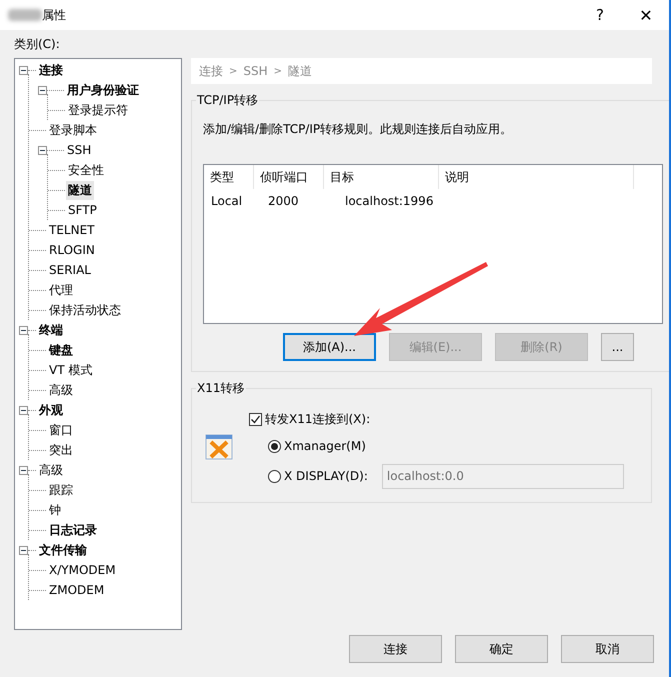  Describe the element at coordinates (61, 490) in the screenshot. I see `tree-item: 跟踪` at that location.